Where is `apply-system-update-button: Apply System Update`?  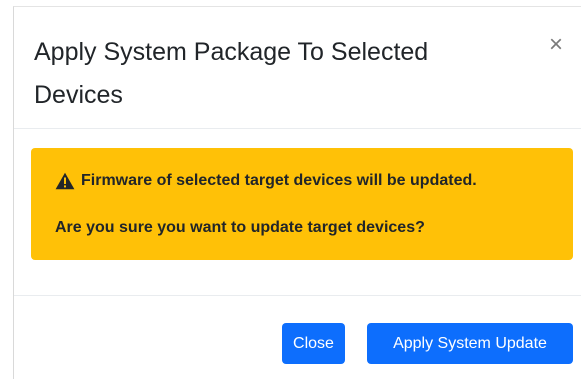 apply-system-update-button: Apply System Update is located at coordinates (470, 343).